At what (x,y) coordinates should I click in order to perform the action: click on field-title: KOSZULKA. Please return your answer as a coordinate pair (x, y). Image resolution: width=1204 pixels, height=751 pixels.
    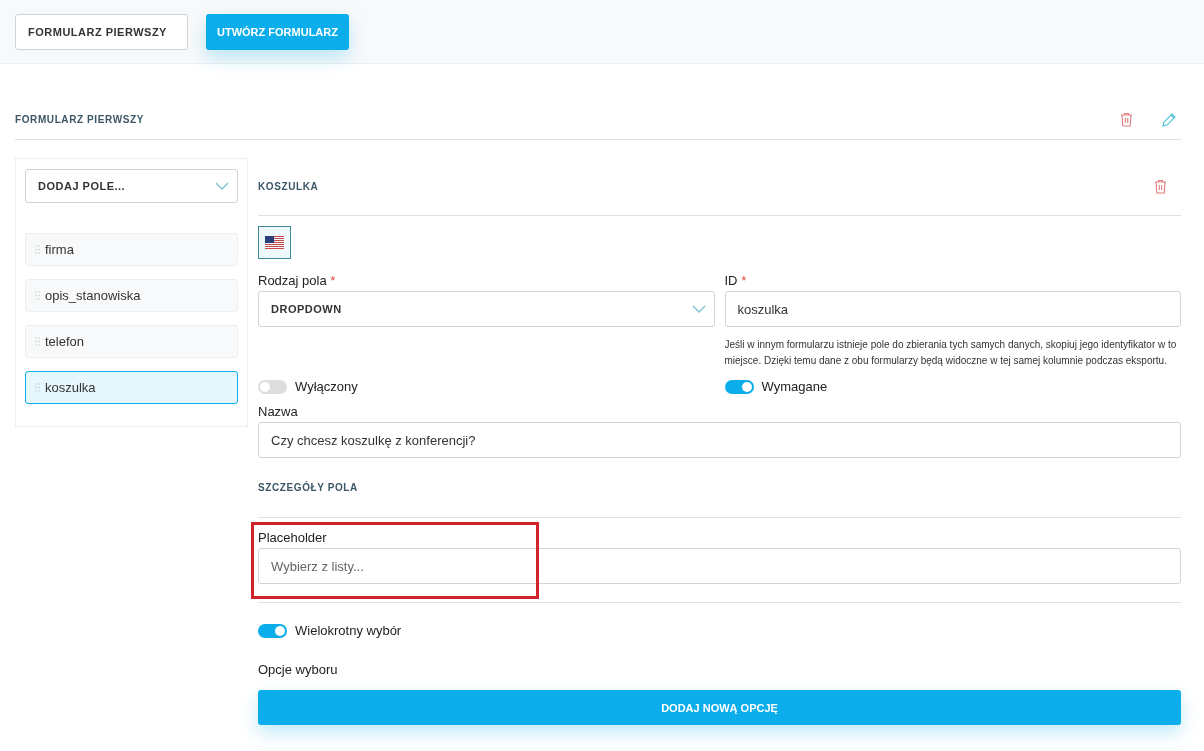
    Looking at the image, I should click on (288, 186).